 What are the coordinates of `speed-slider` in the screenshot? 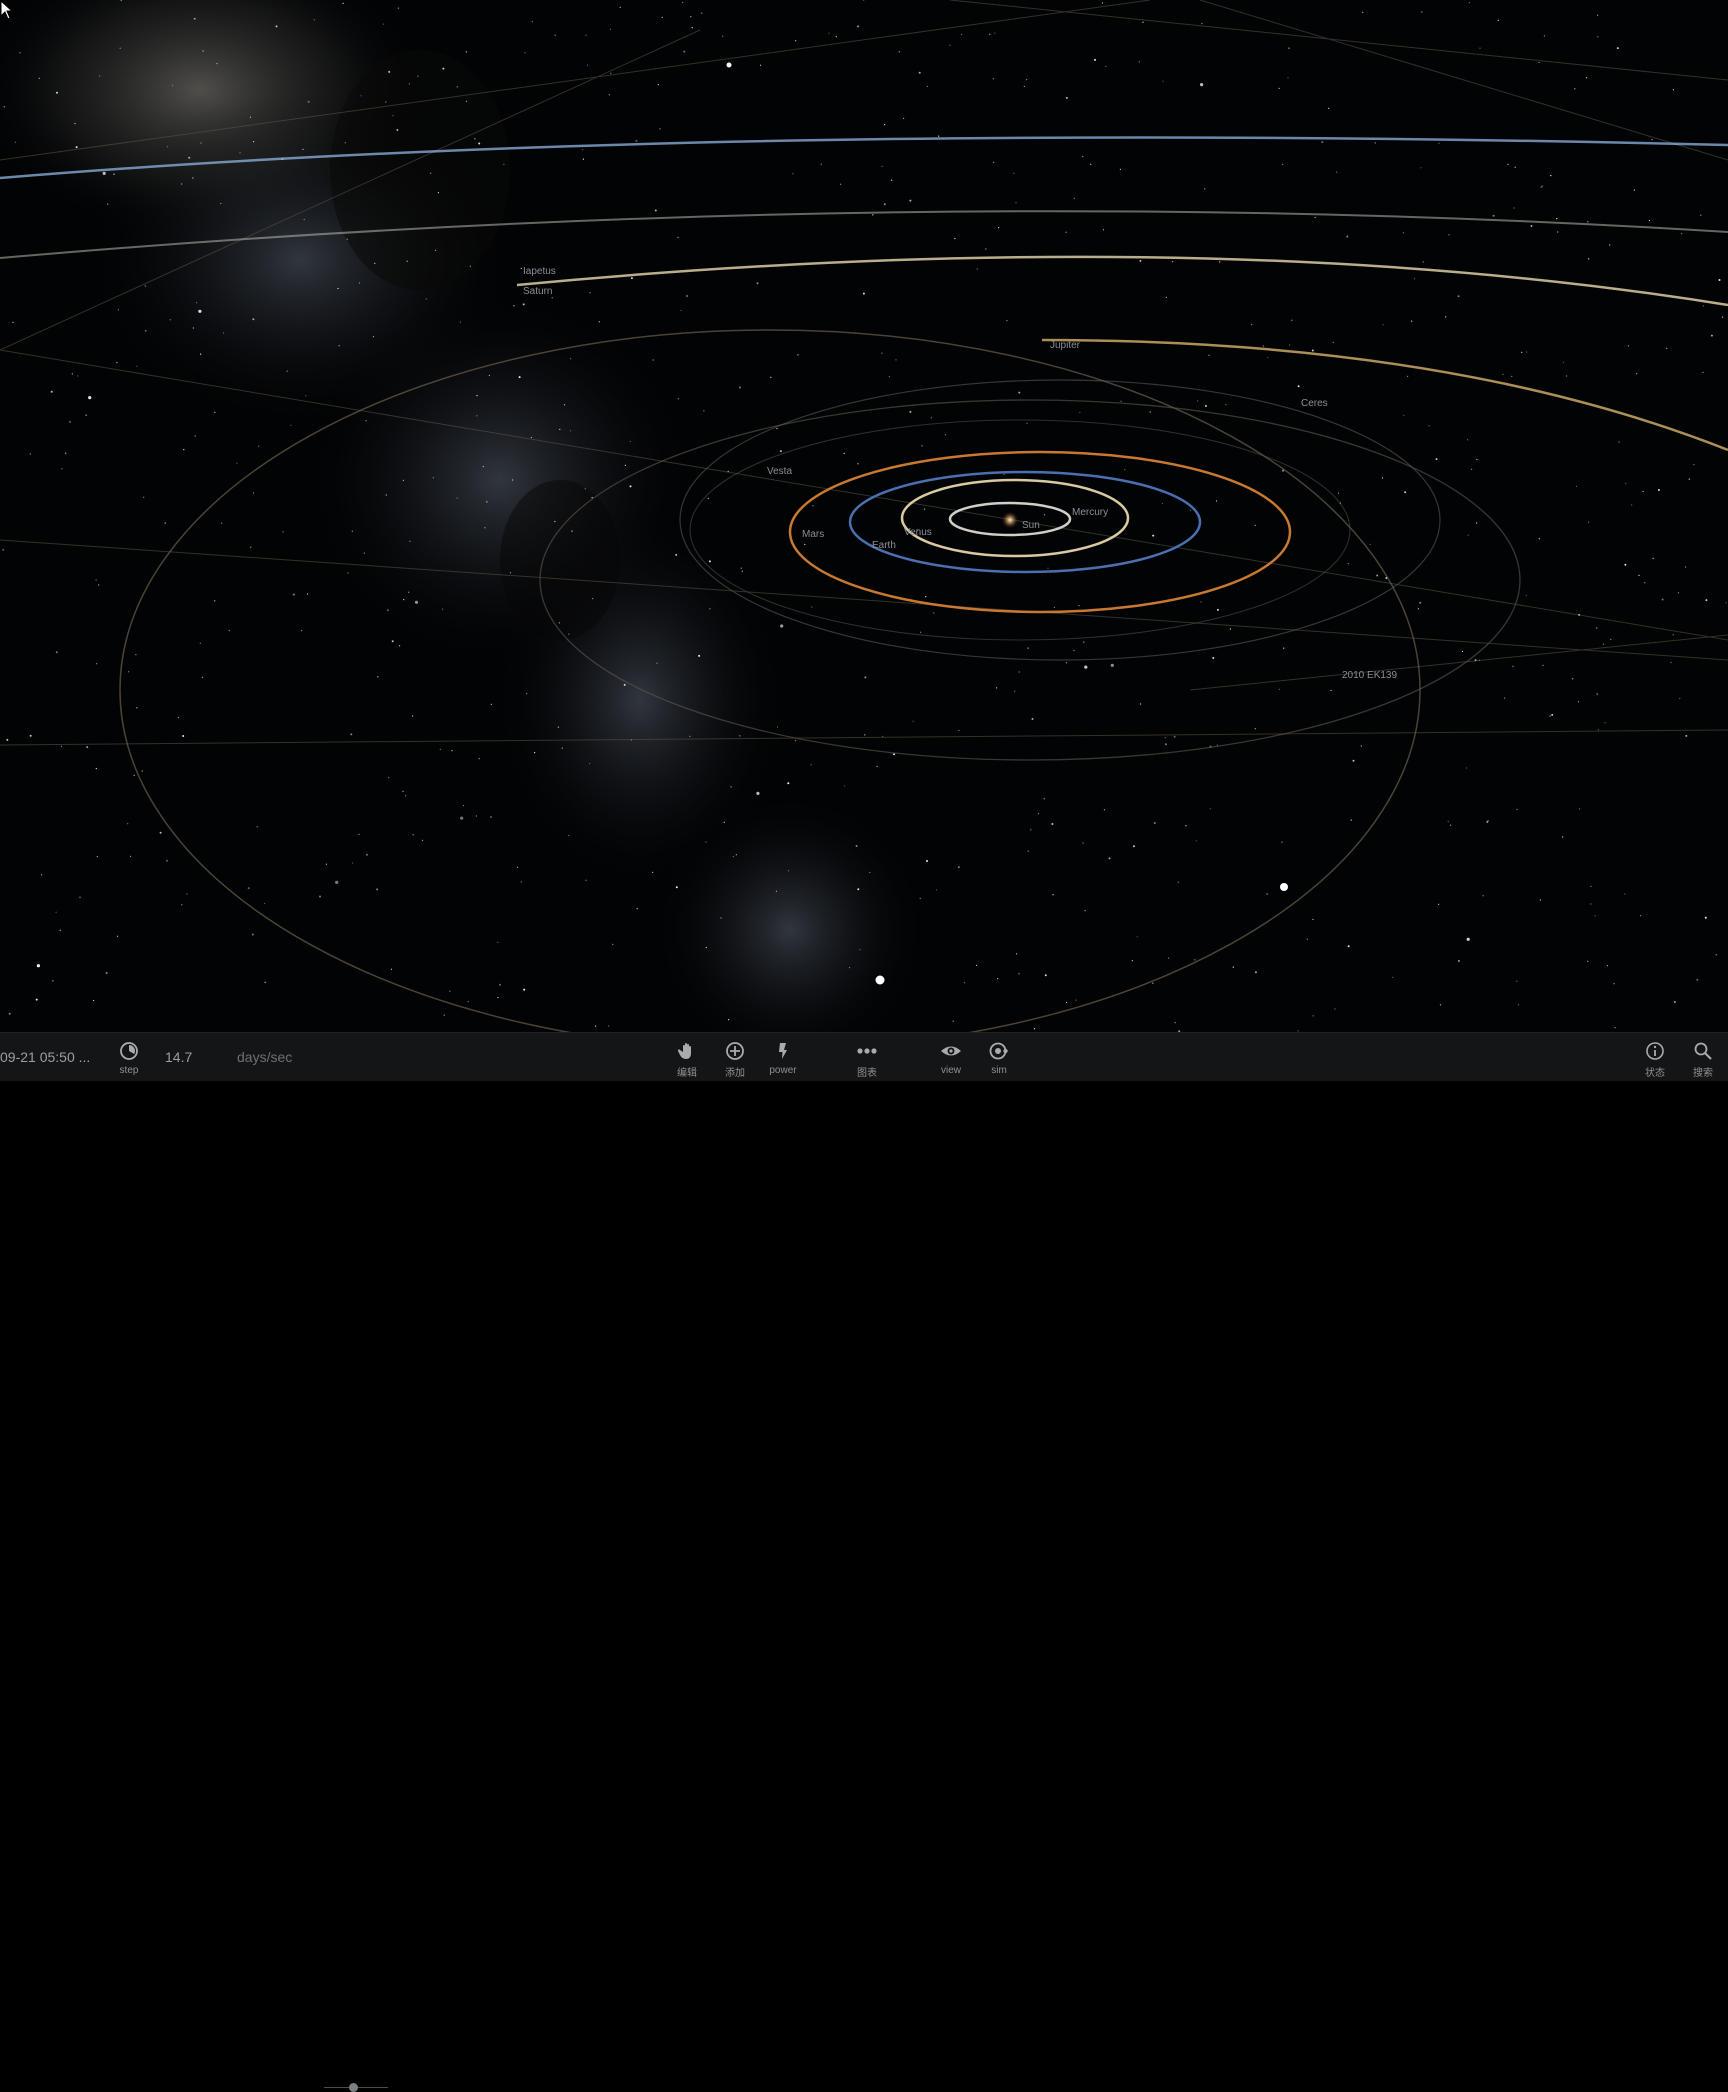 It's located at (356, 2087).